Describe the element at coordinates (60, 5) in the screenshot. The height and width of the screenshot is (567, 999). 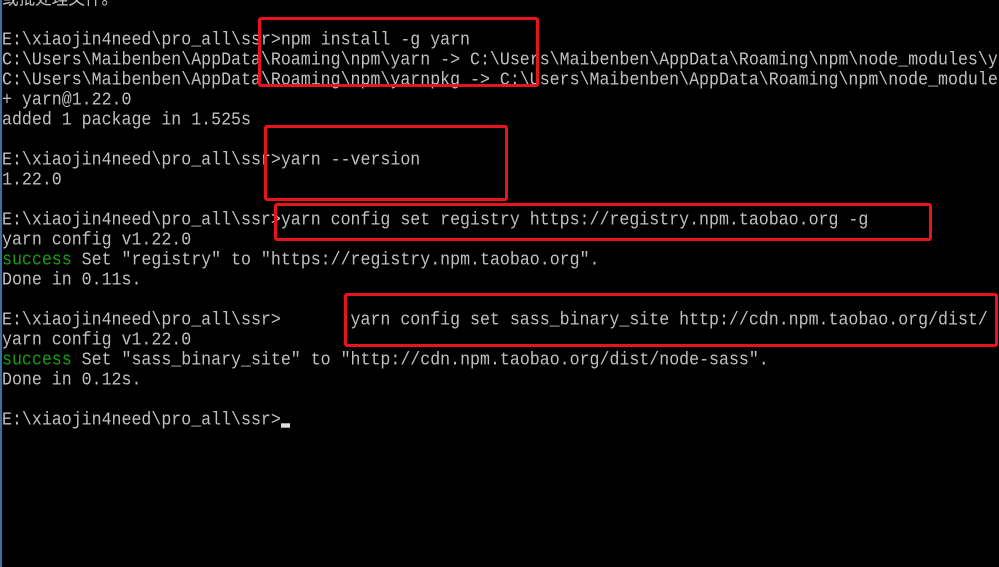
I see `terminal-line: 或批处理文件。` at that location.